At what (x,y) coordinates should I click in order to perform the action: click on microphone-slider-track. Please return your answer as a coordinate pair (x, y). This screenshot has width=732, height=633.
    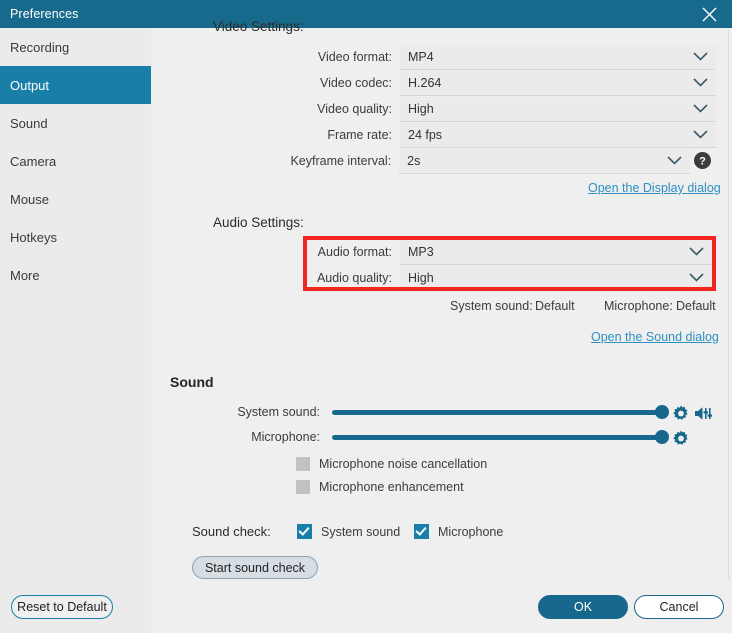
    Looking at the image, I should click on (497, 437).